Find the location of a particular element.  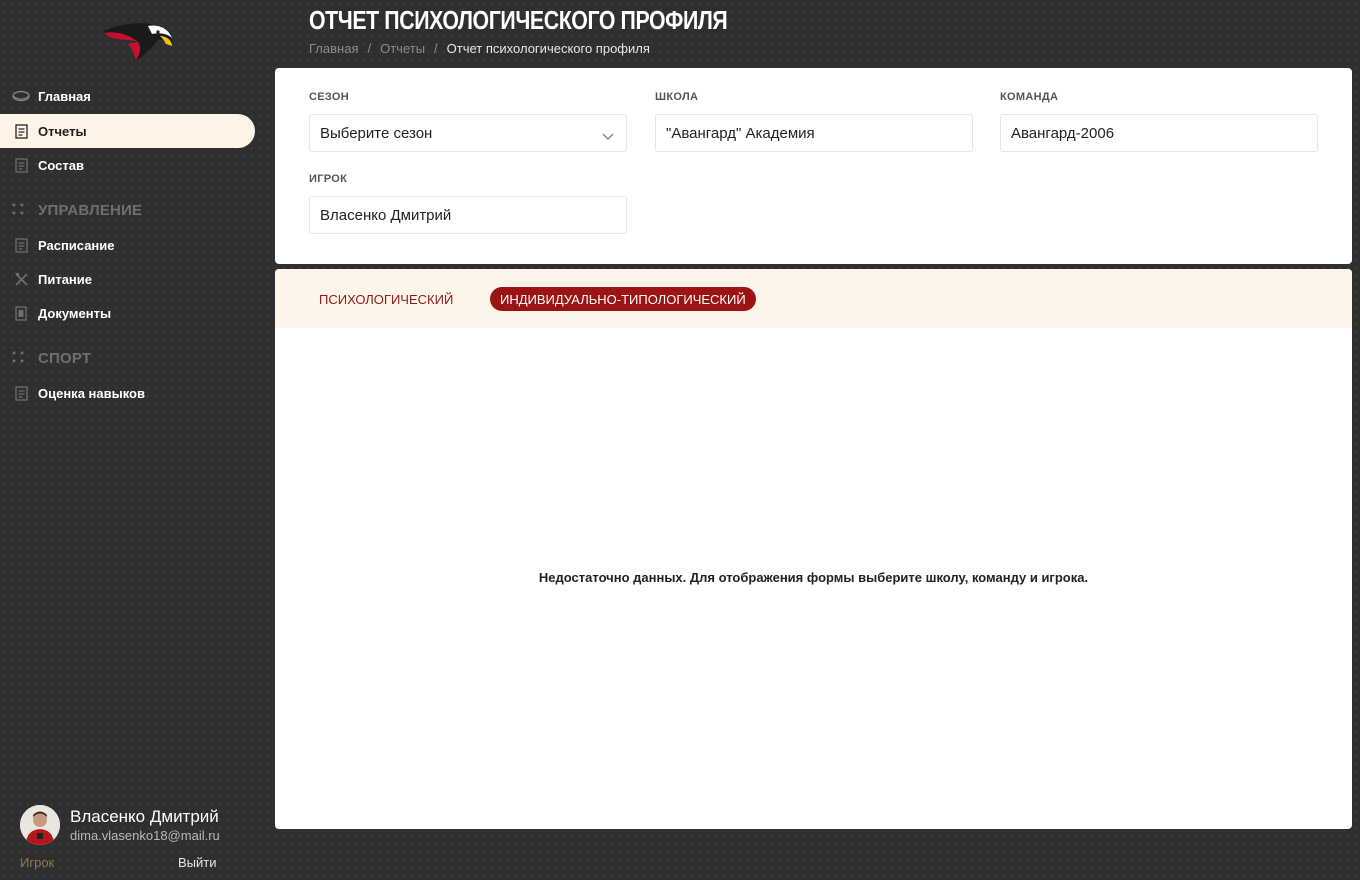

user-name: Власенко Дмитрий is located at coordinates (144, 816).